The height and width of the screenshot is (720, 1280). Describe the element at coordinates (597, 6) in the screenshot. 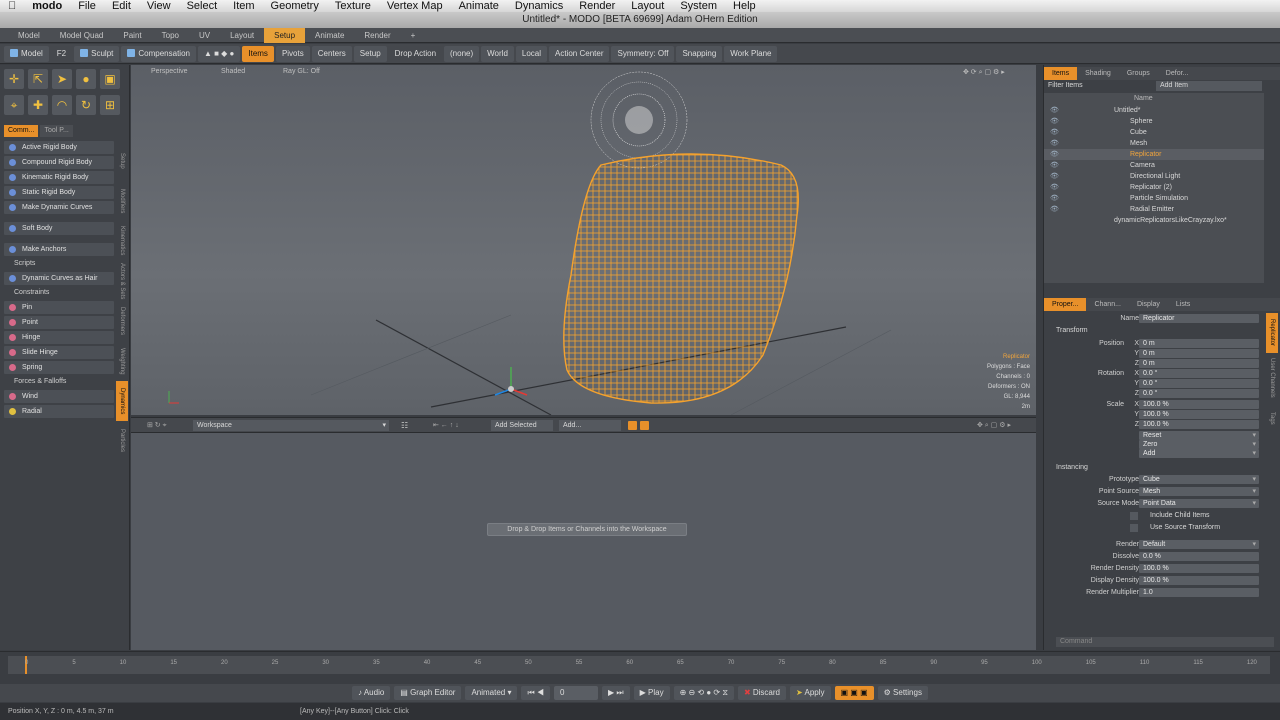

I see `menu-render: Render` at that location.